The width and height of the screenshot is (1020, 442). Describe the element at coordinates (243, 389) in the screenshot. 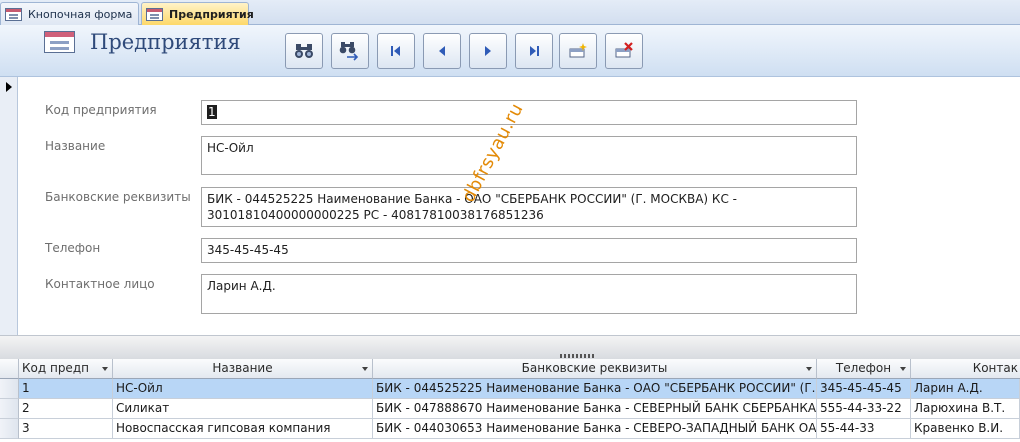

I see `table-cell: НС-Ойл` at that location.